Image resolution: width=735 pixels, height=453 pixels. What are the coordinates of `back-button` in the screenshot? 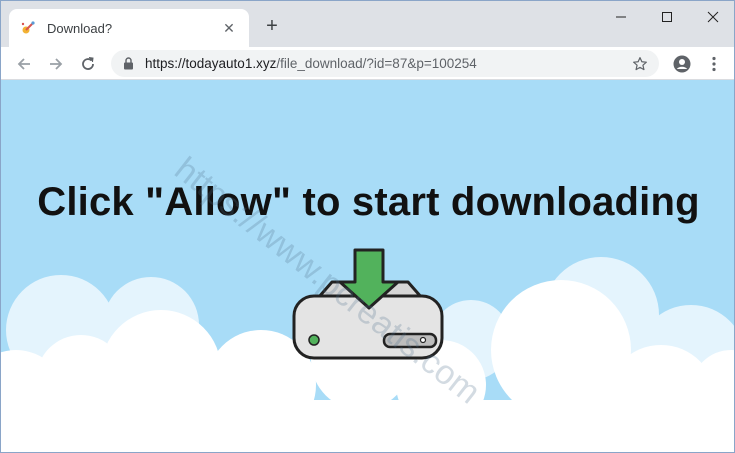 It's located at (24, 64).